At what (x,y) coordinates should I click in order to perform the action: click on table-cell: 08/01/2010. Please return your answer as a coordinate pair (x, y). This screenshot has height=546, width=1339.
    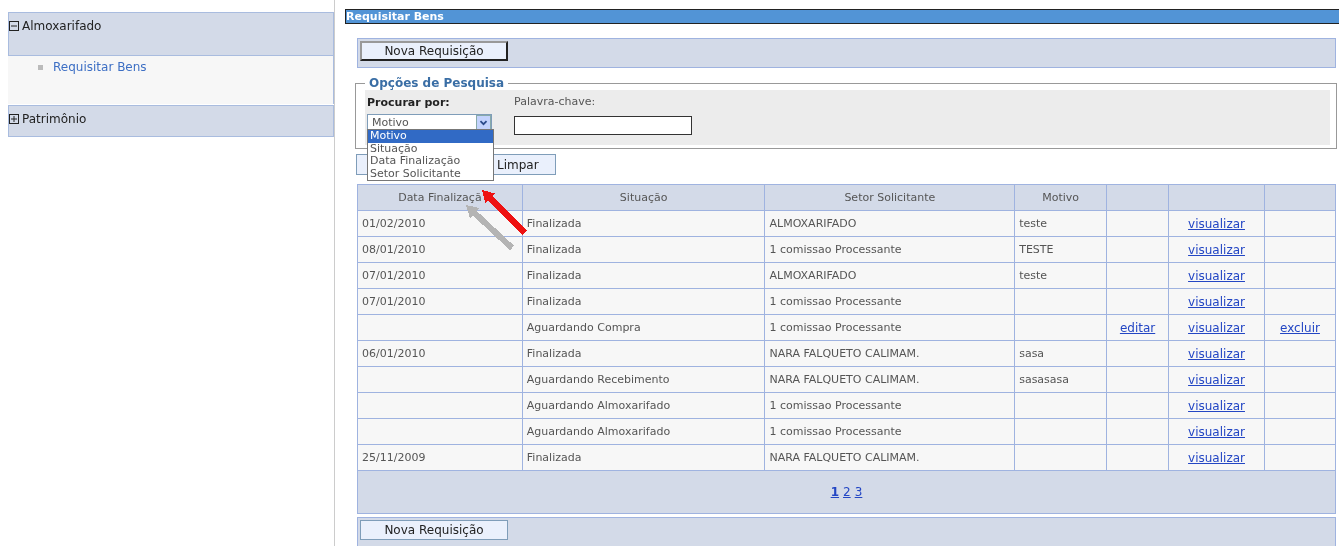
    Looking at the image, I should click on (440, 249).